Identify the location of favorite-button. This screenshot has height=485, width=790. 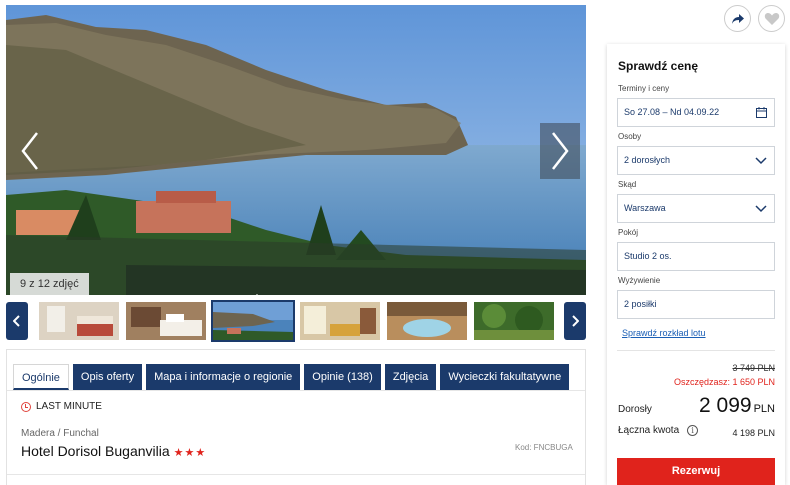
(771, 18).